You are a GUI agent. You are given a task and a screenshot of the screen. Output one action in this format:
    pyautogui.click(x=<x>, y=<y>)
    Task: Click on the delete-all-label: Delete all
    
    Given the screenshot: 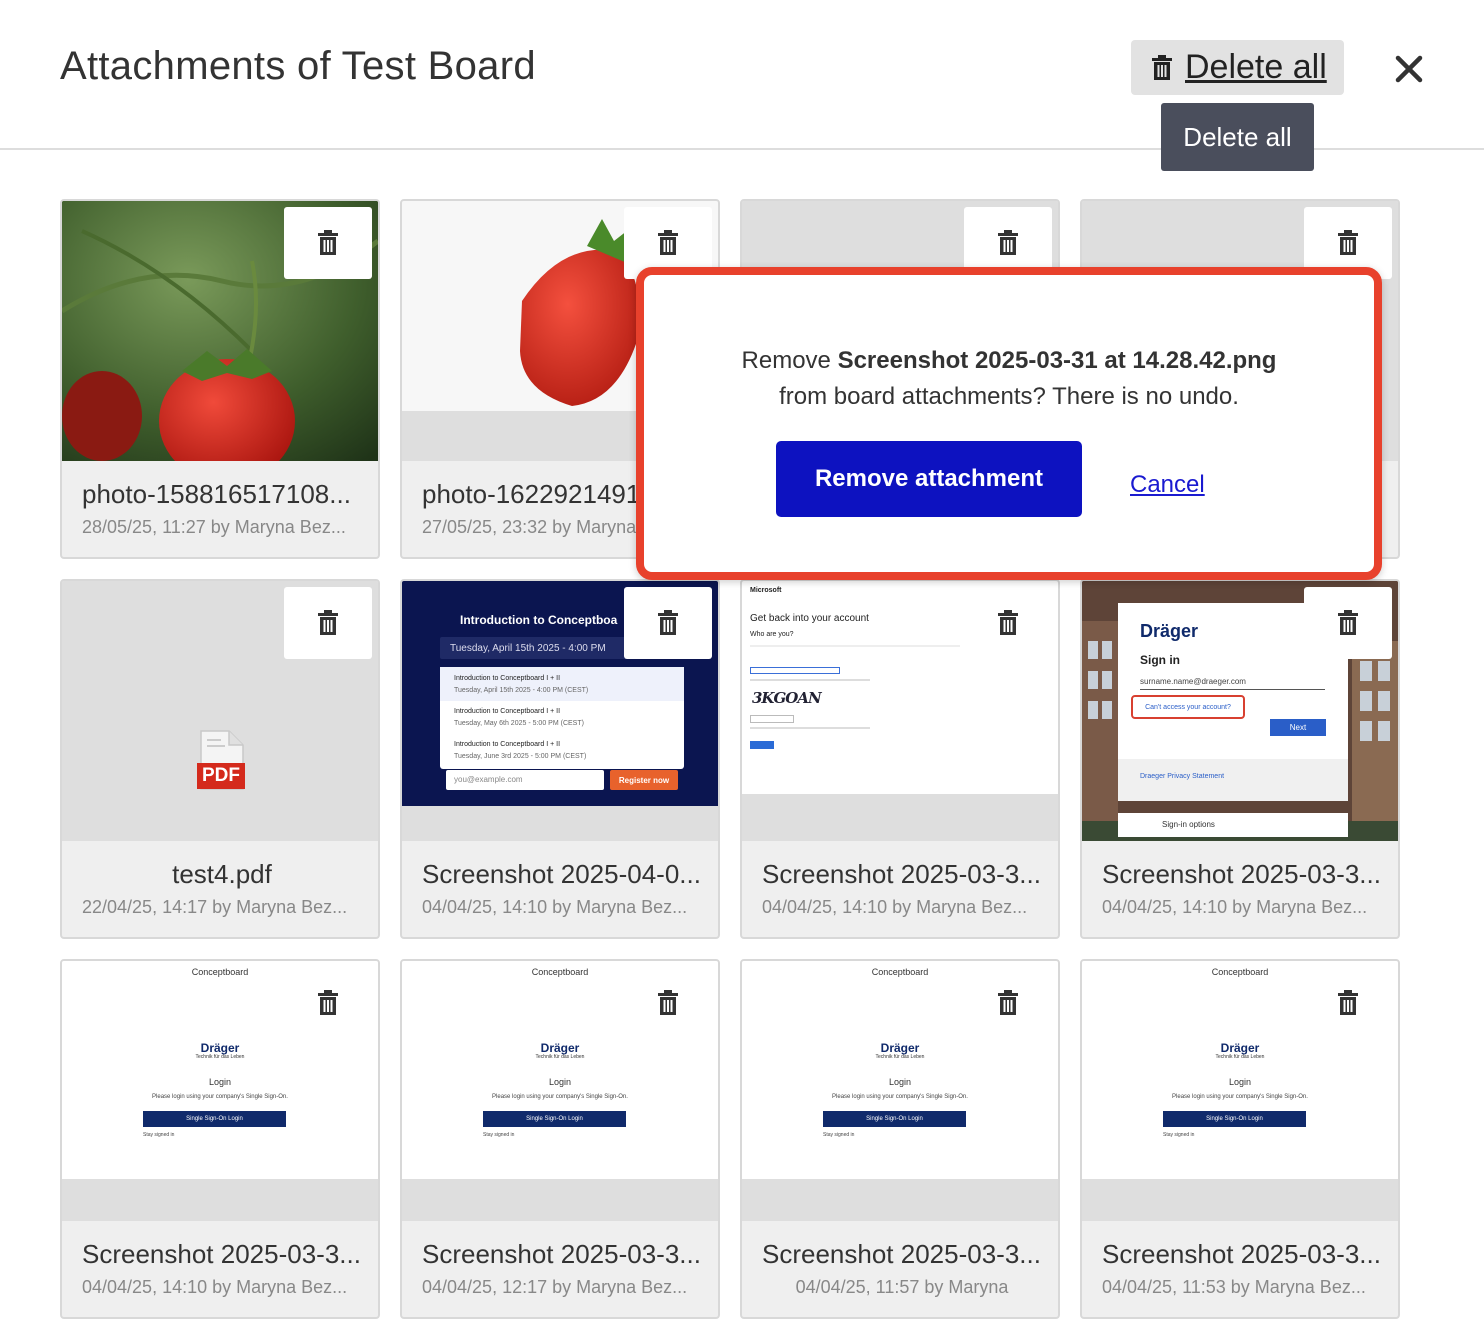 What is the action you would take?
    pyautogui.click(x=1256, y=67)
    